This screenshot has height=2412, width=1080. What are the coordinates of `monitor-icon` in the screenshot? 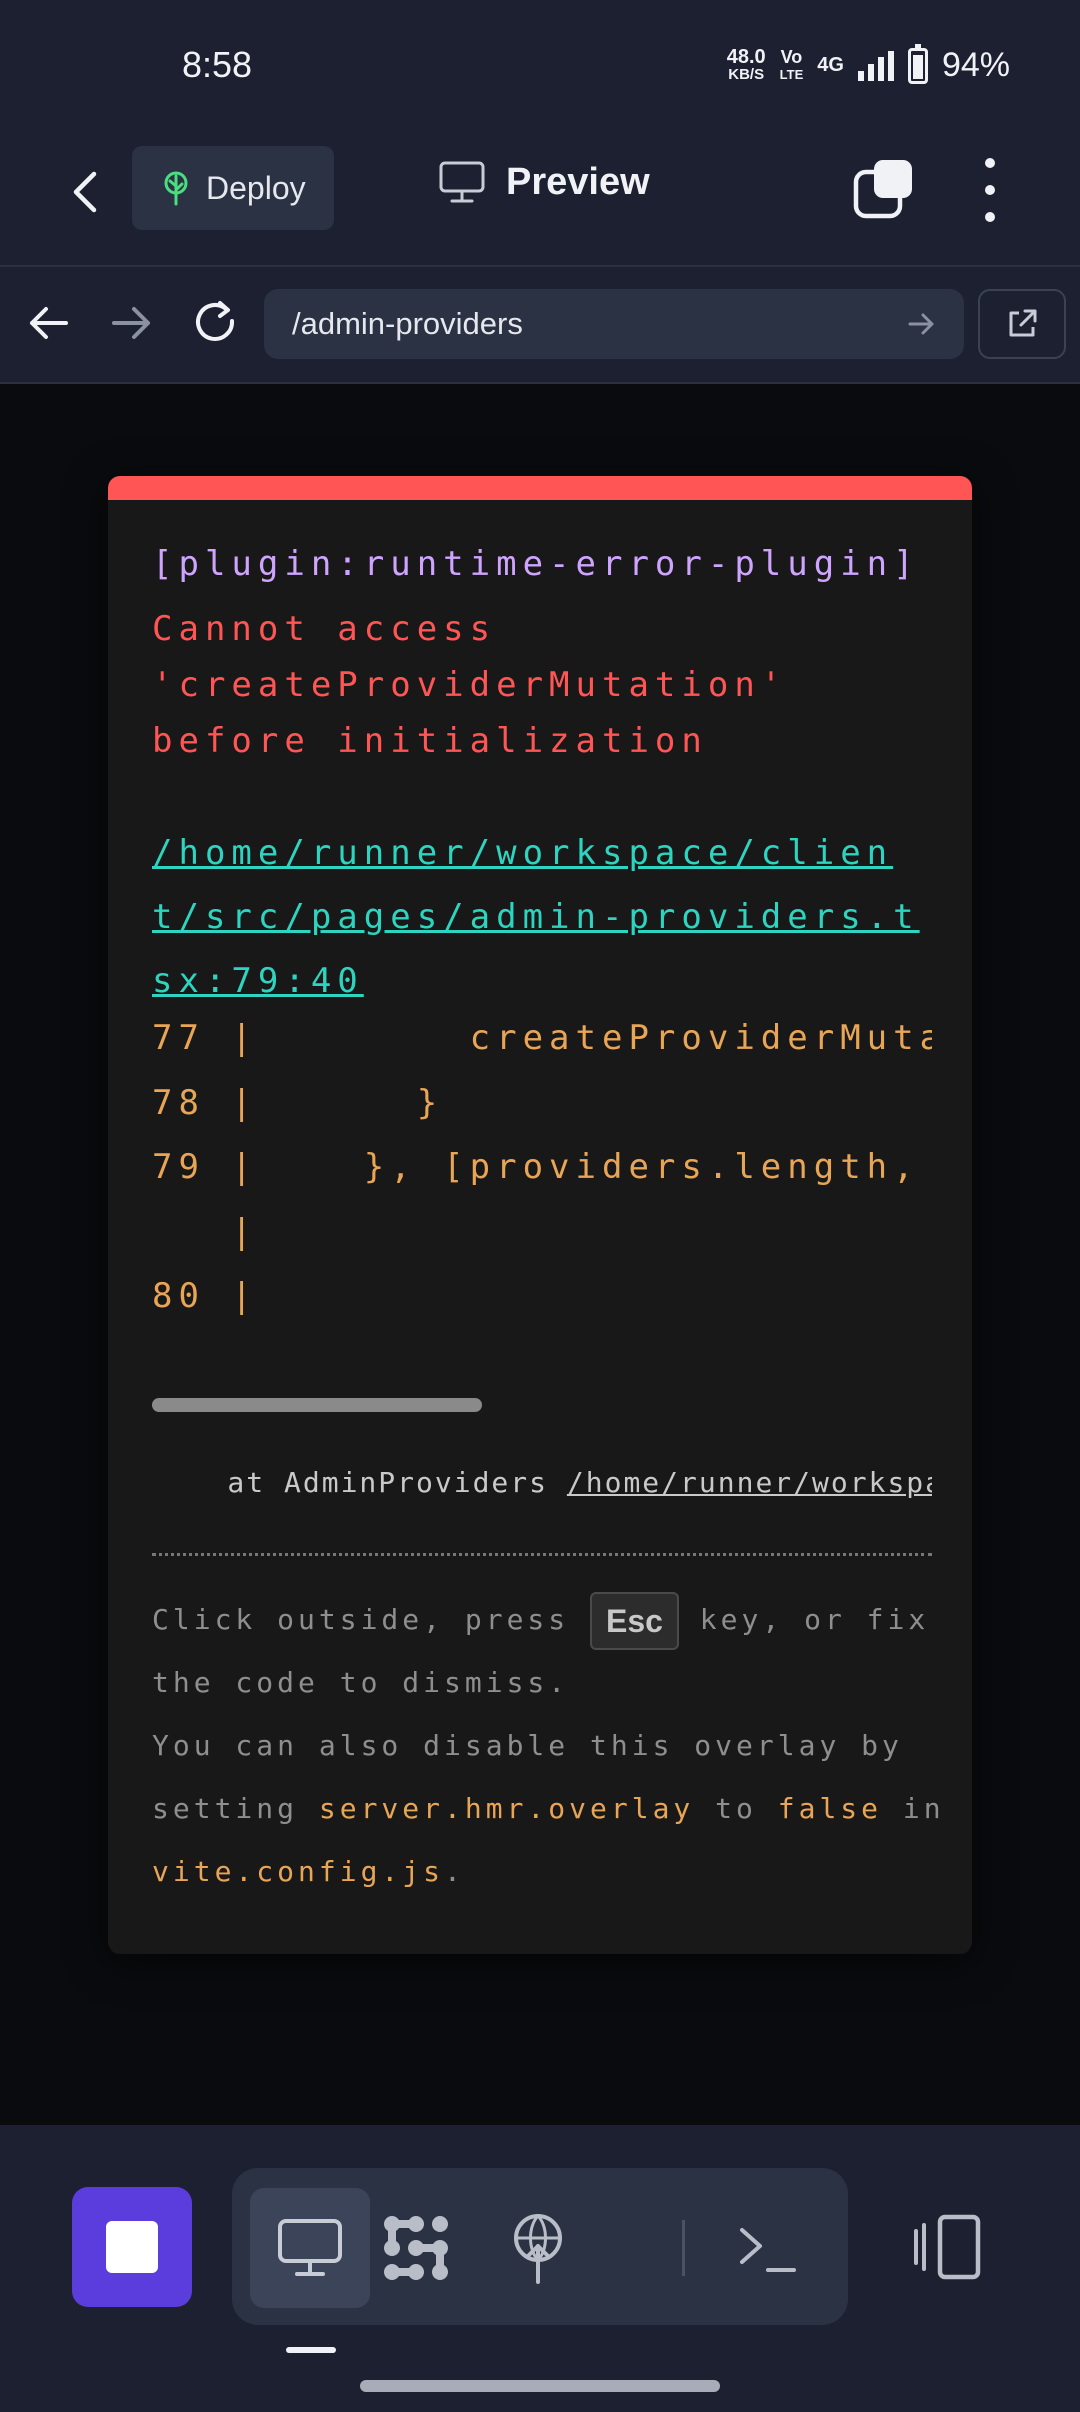 It's located at (462, 182).